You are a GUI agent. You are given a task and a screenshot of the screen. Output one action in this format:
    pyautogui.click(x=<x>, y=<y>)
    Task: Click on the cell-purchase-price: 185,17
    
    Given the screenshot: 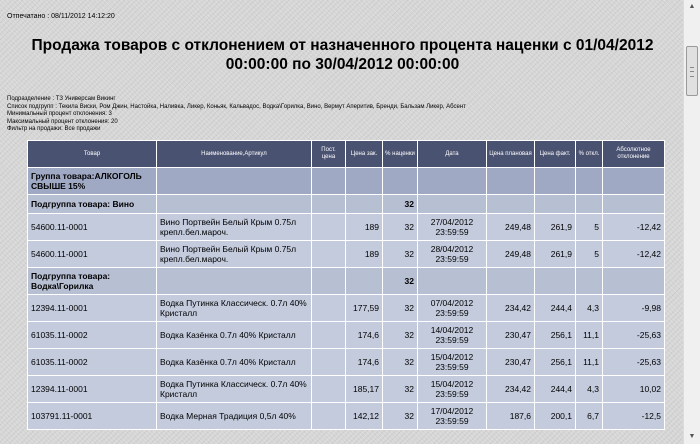 What is the action you would take?
    pyautogui.click(x=364, y=389)
    